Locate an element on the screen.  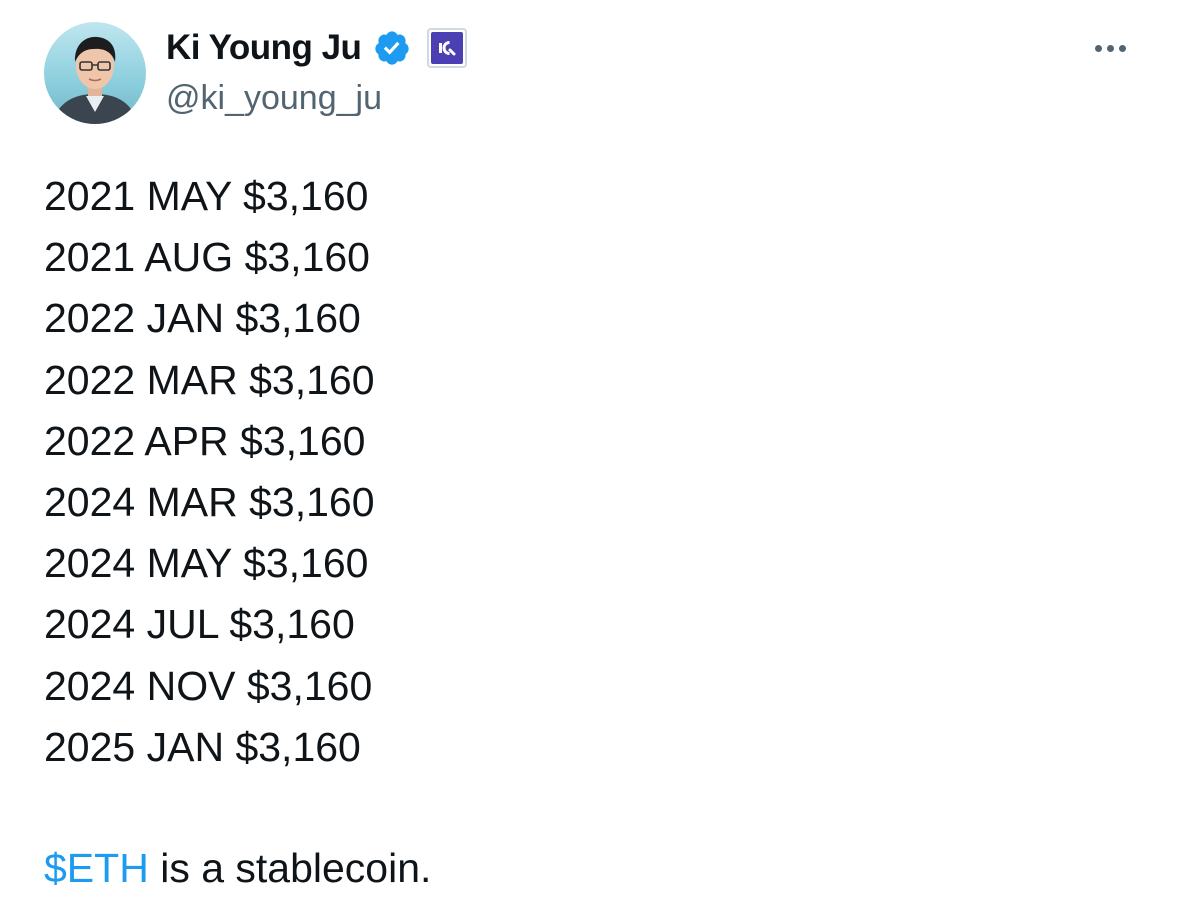
price-line: 2024 MAR $3,160 is located at coordinates (209, 502).